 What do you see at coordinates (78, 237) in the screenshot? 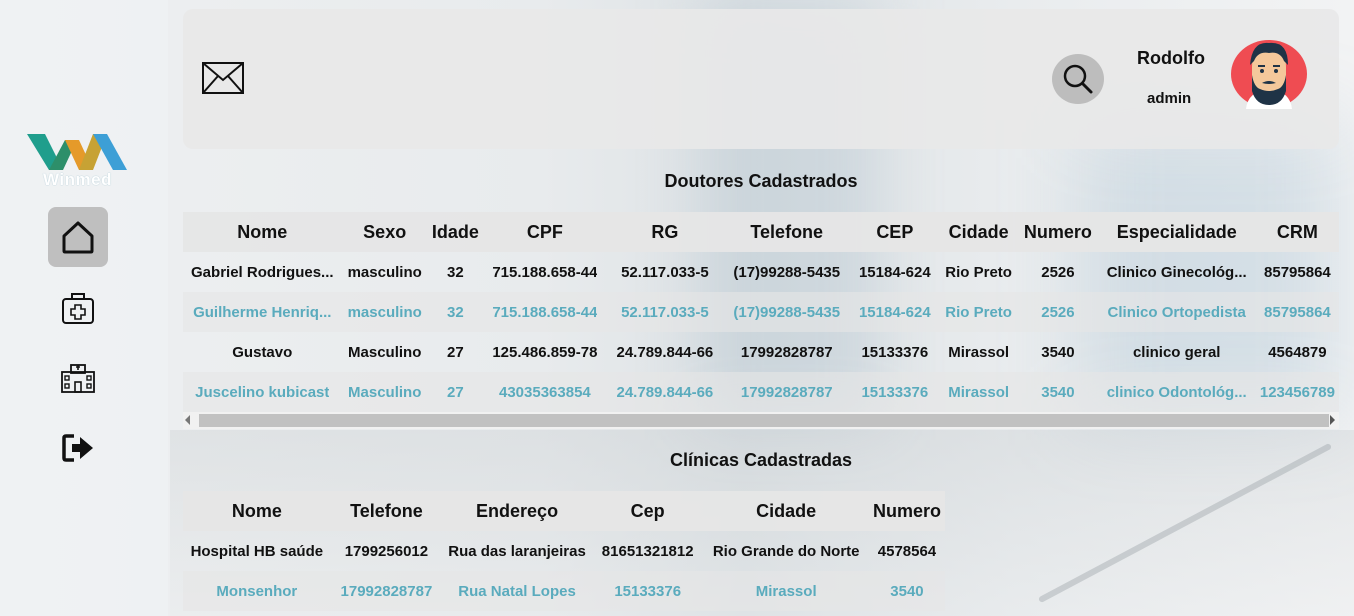
I see `nav-home-button` at bounding box center [78, 237].